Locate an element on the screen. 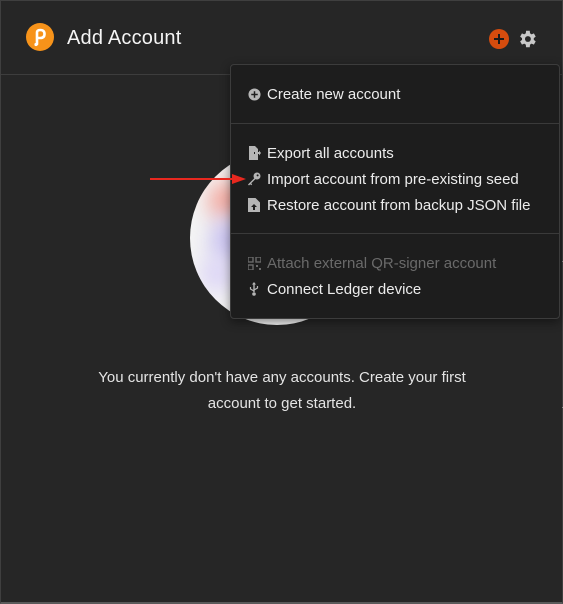  menu-item-restore-from-json: Restore account from backup JSON file is located at coordinates (400, 205).